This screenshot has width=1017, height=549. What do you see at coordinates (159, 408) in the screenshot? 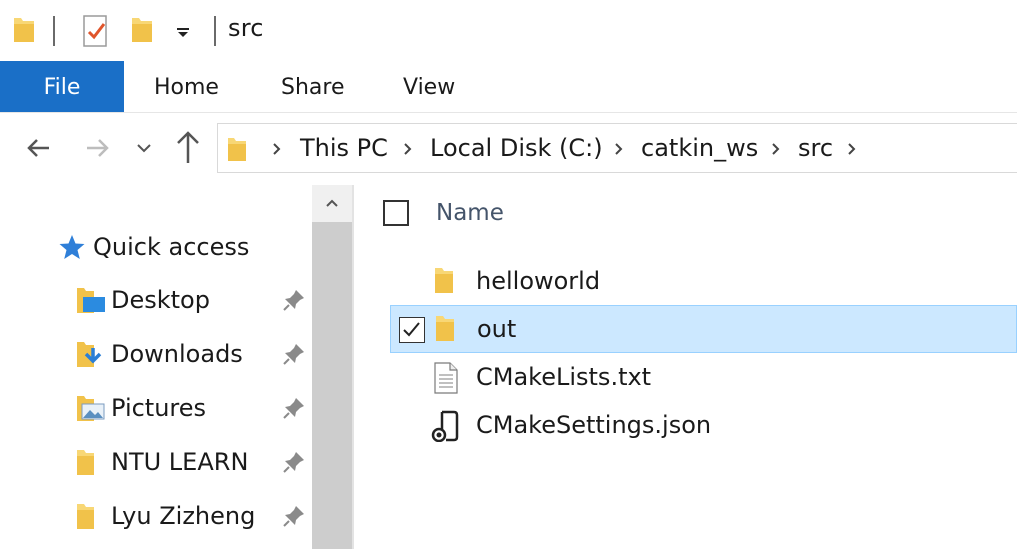
I see `nav-item-label: Pictures` at bounding box center [159, 408].